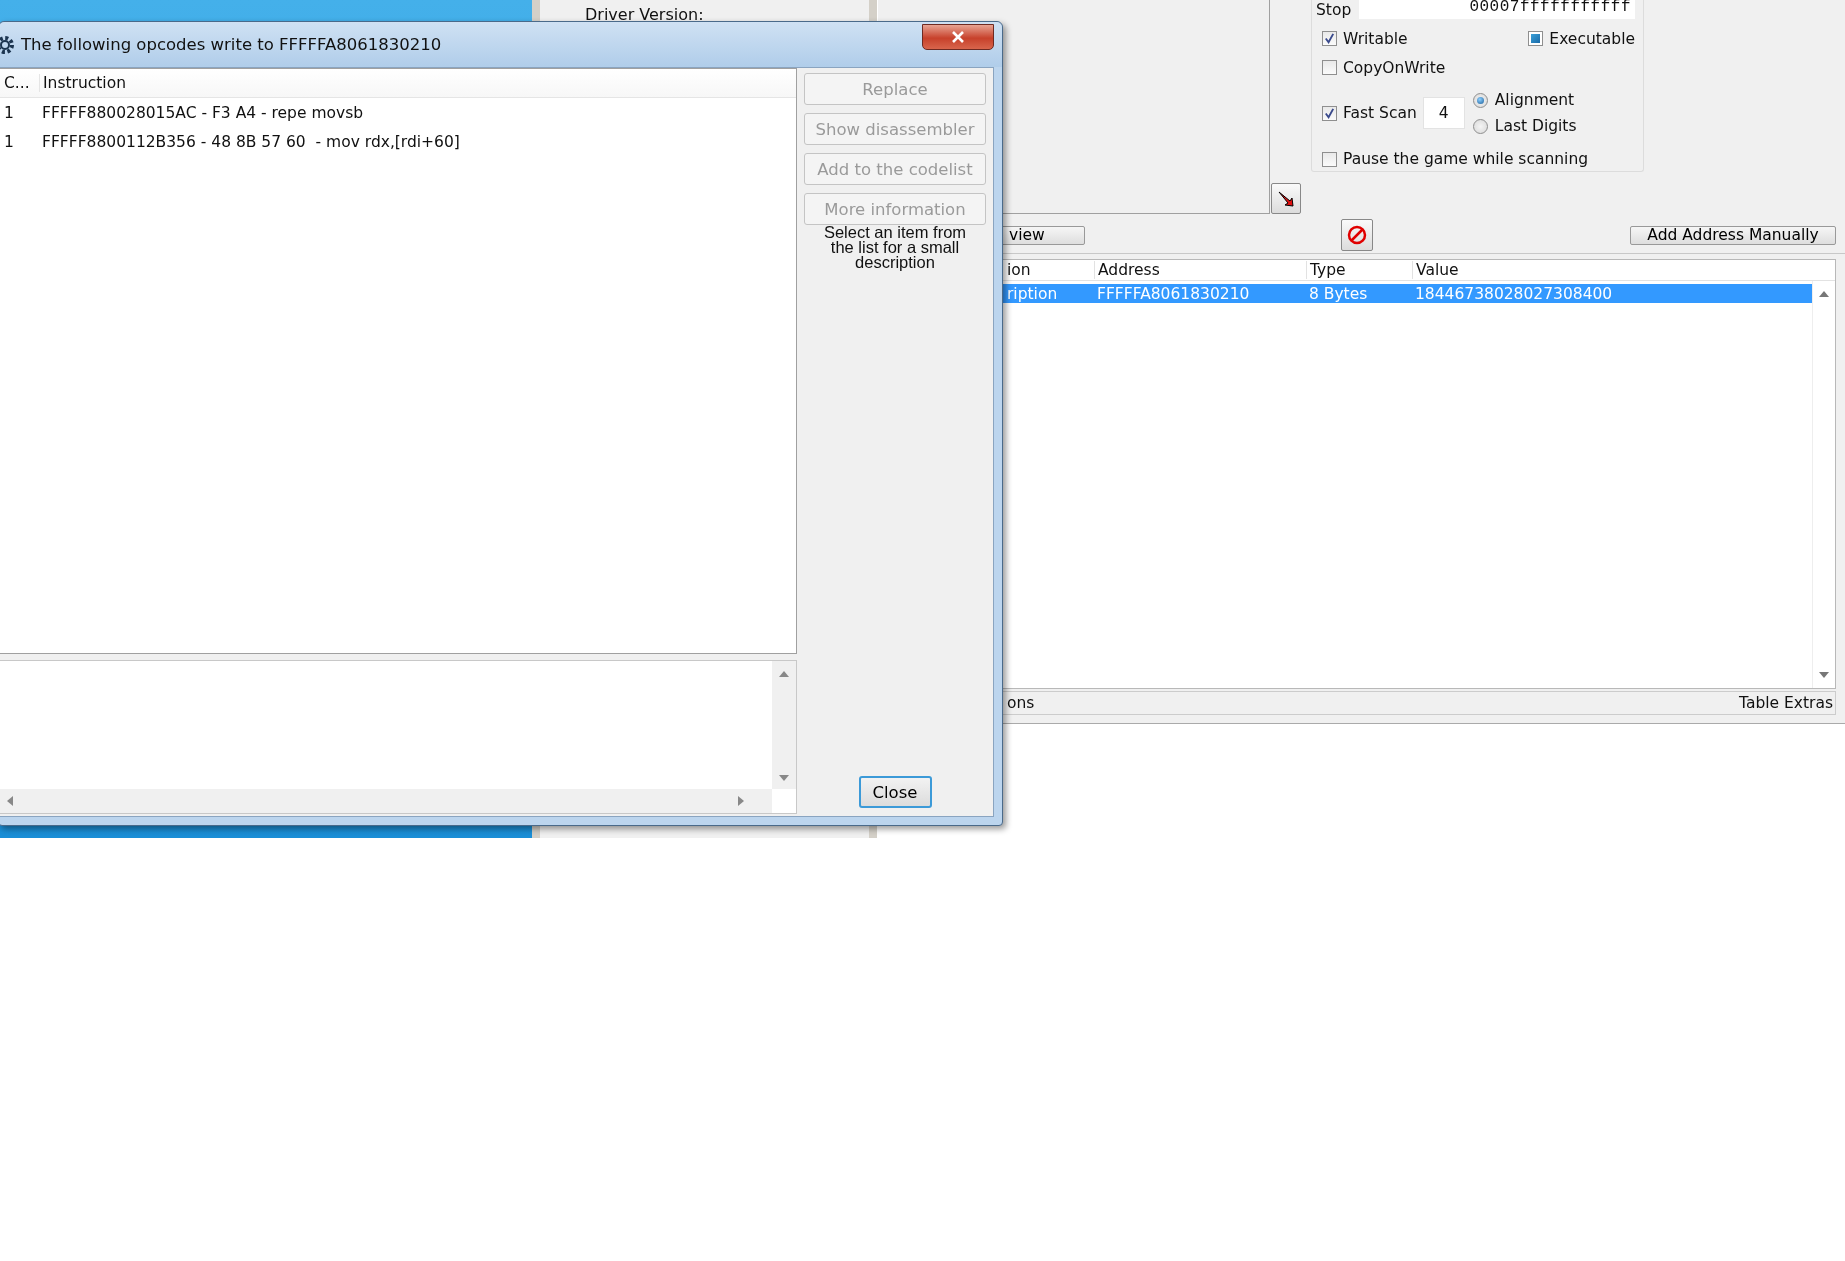  Describe the element at coordinates (1534, 100) in the screenshot. I see `radio-label: Alignment` at that location.